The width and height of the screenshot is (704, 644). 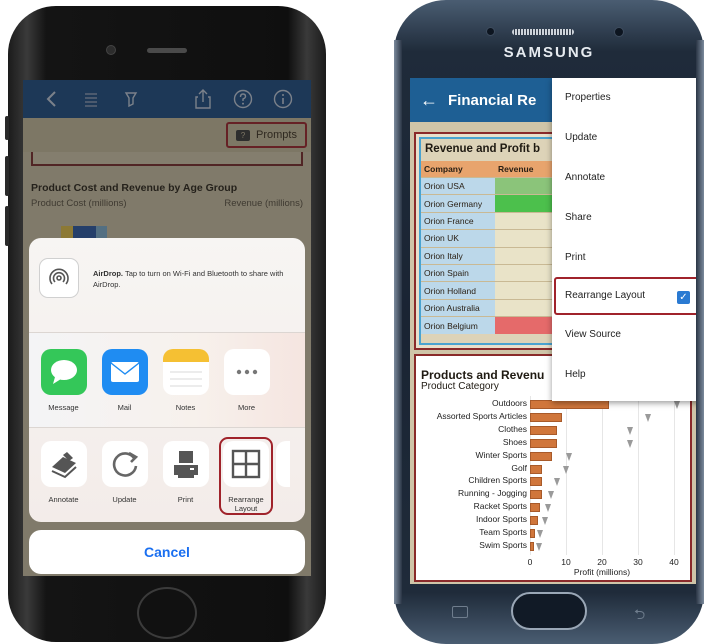 What do you see at coordinates (283, 464) in the screenshot?
I see `partial-action-icon` at bounding box center [283, 464].